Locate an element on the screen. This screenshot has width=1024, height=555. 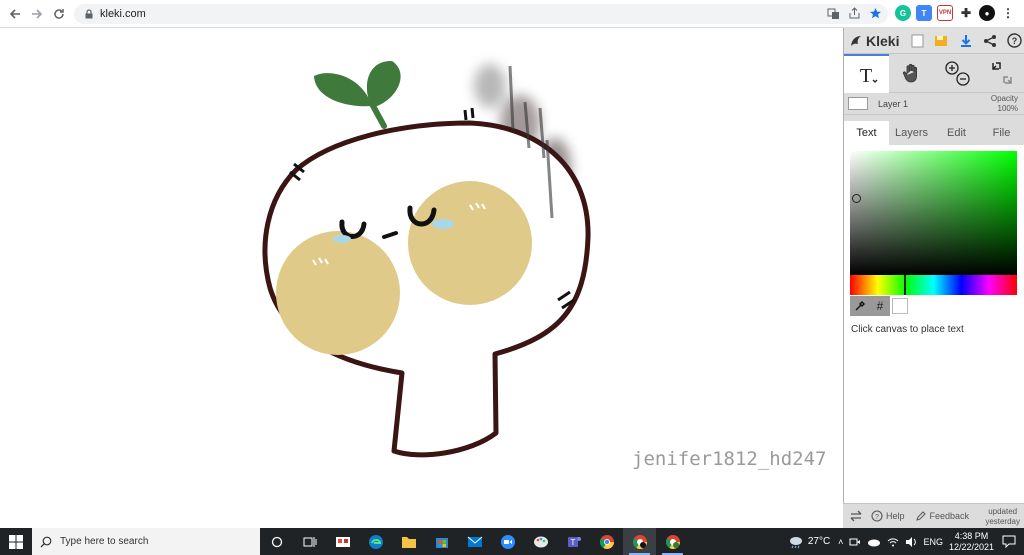
zoom-in-out-icon is located at coordinates (957, 73).